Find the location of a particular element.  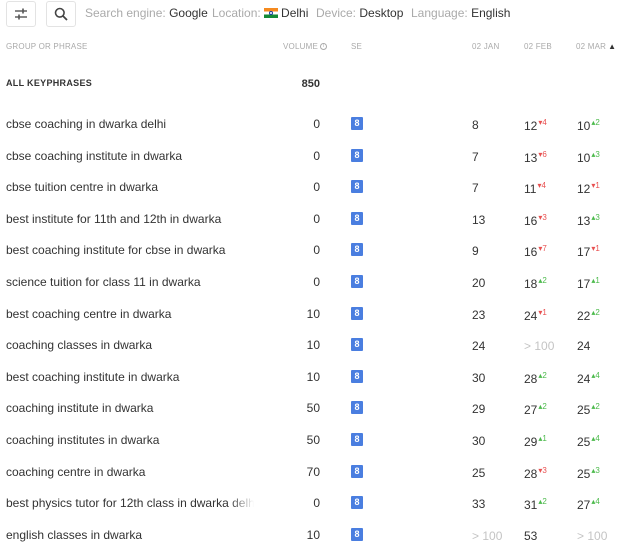

search-button is located at coordinates (61, 14).